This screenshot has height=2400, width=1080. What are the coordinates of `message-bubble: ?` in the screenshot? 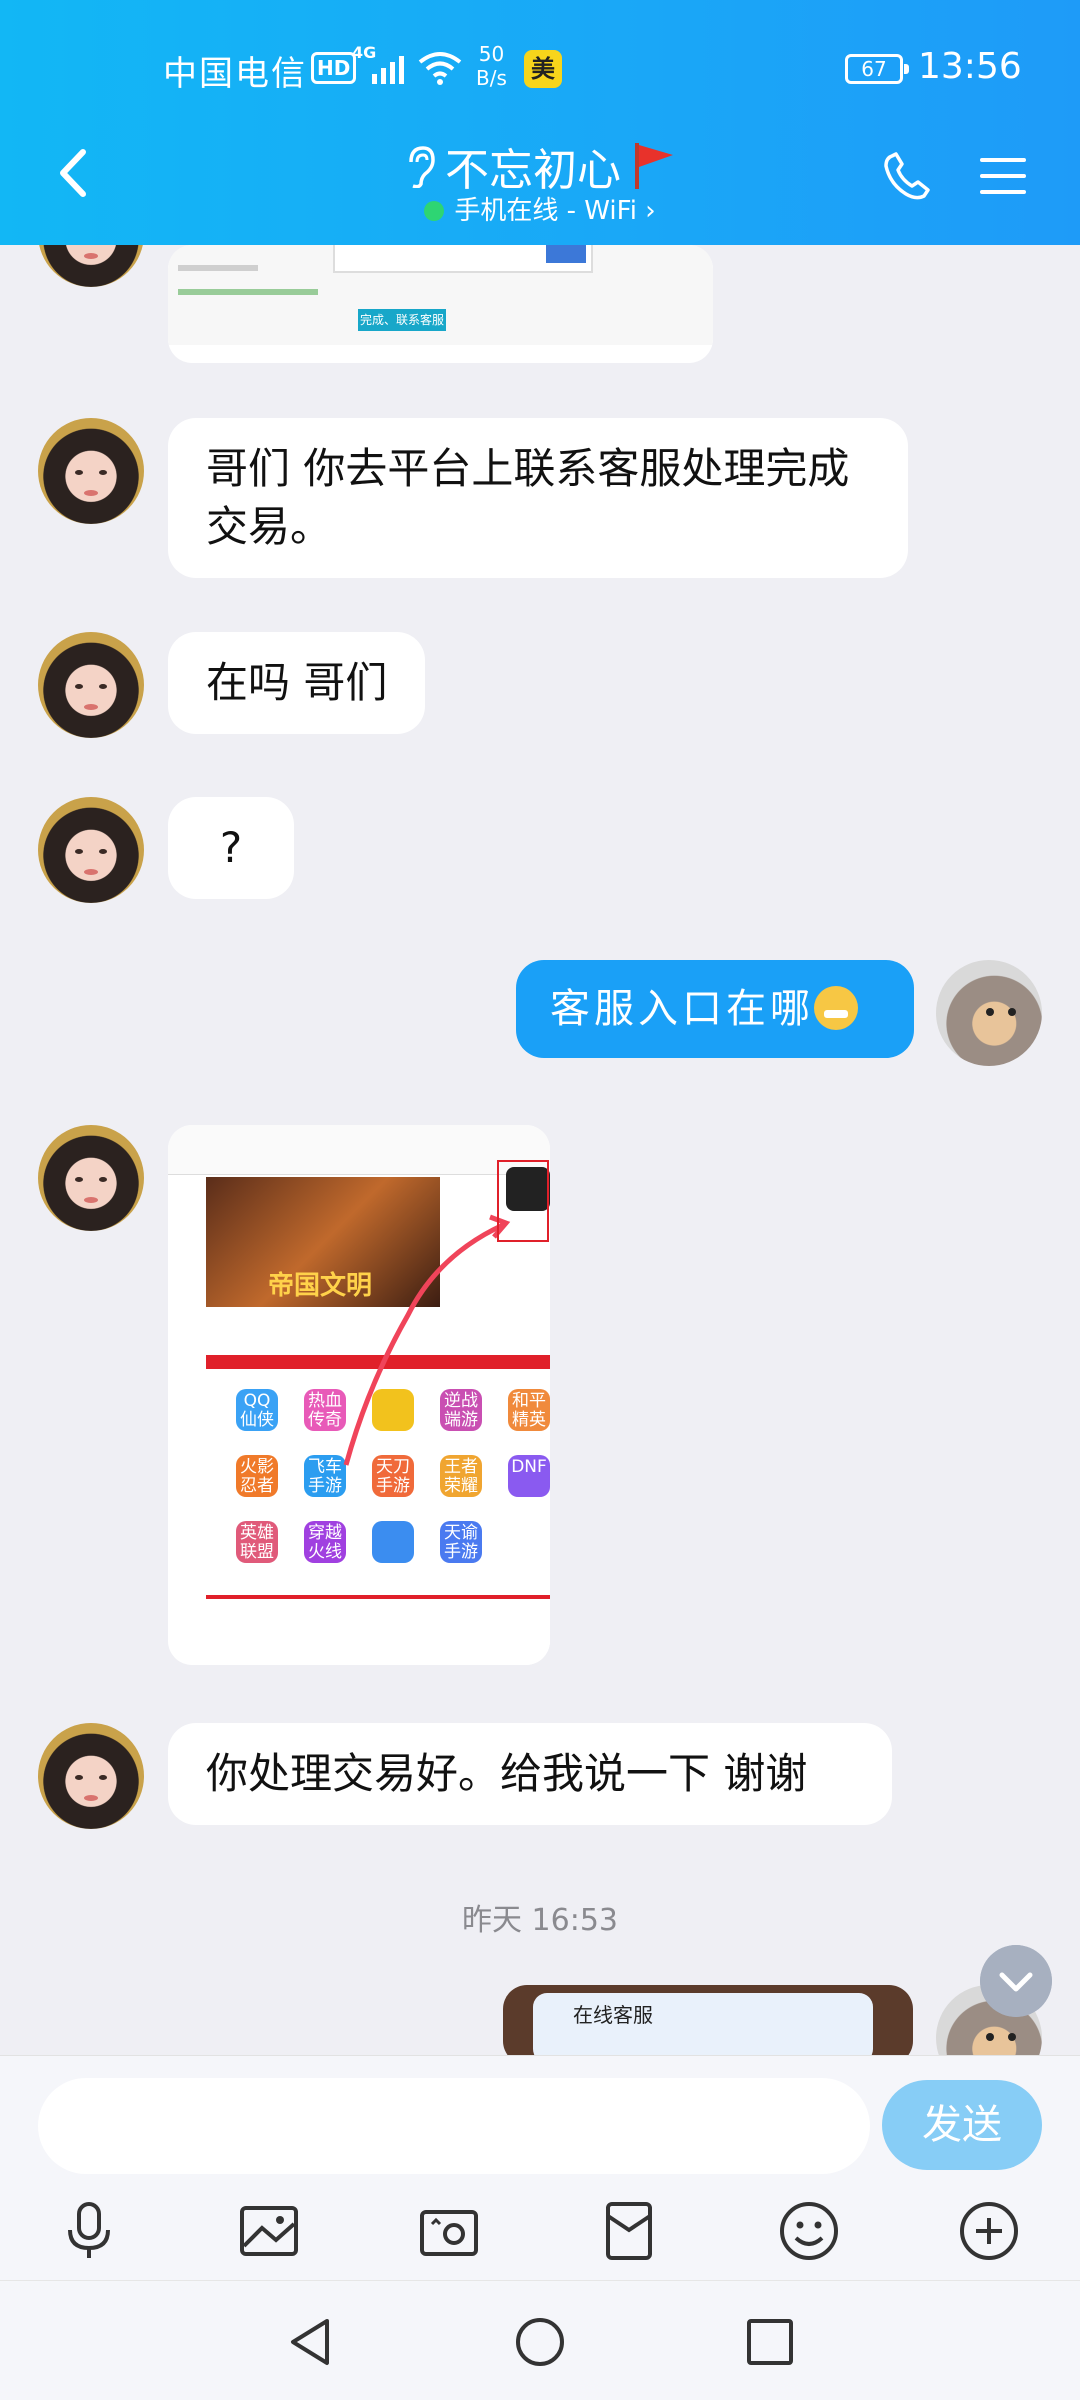 It's located at (231, 848).